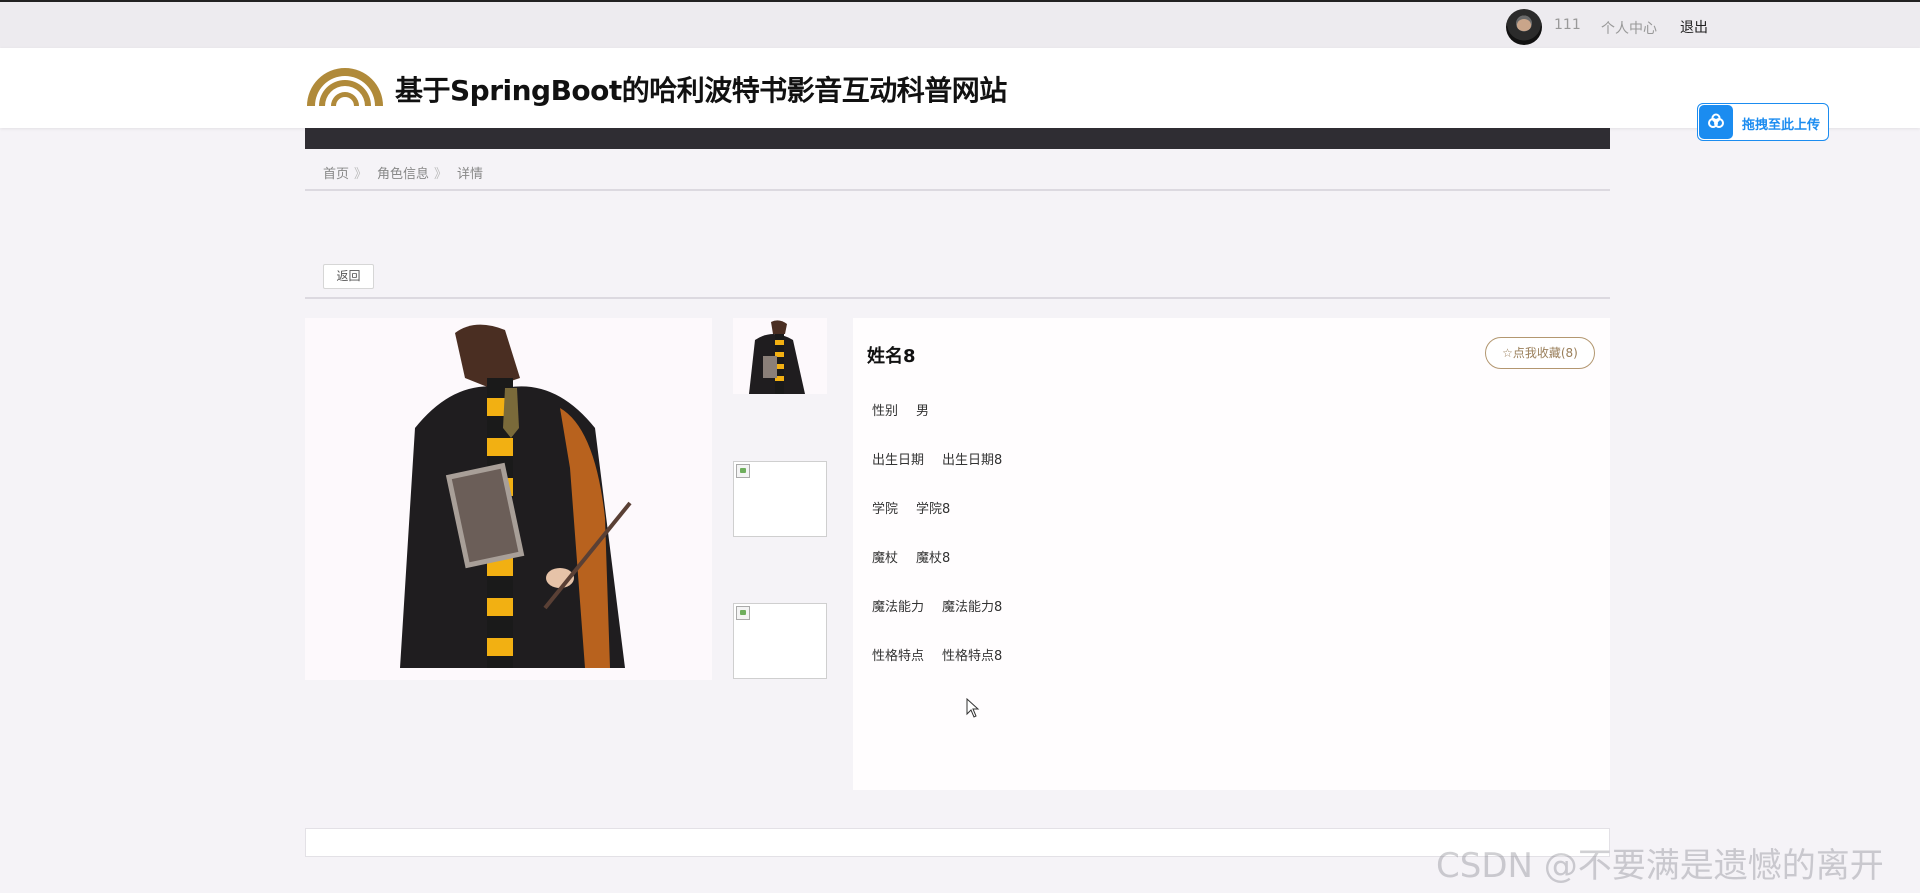 This screenshot has height=893, width=1920. Describe the element at coordinates (911, 507) in the screenshot. I see `field-house: 学院 学院8` at that location.